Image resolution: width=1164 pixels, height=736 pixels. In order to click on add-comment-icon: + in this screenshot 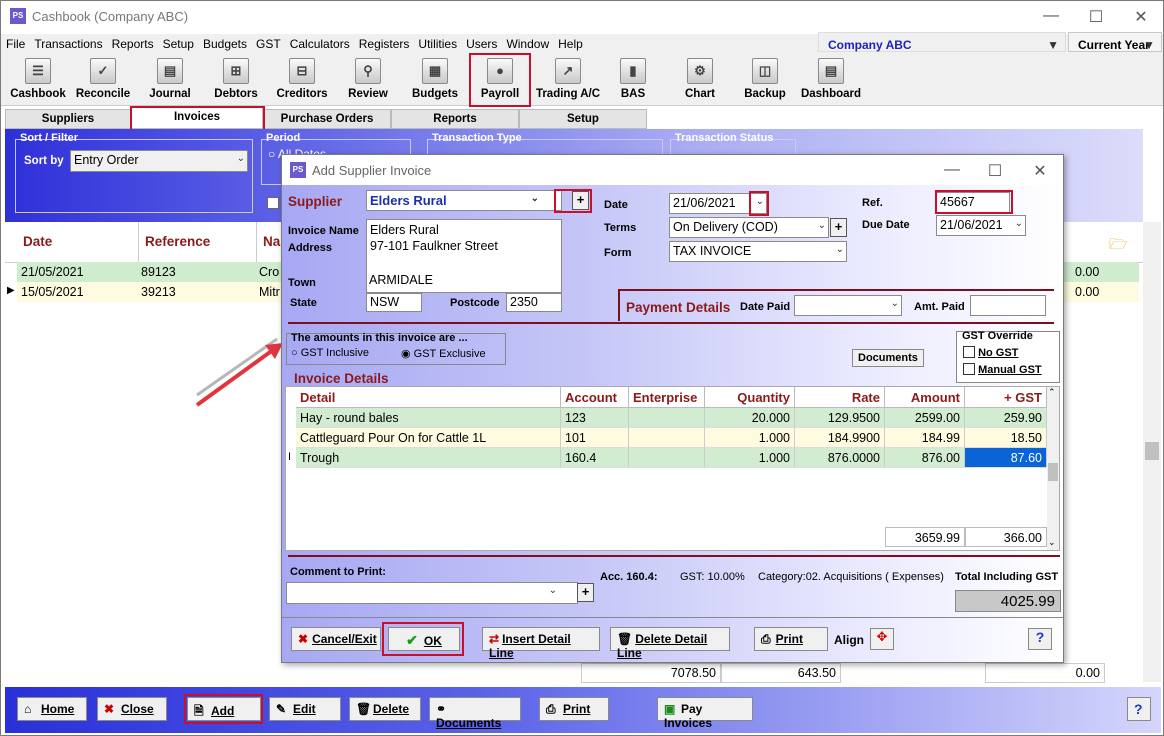, I will do `click(585, 592)`.